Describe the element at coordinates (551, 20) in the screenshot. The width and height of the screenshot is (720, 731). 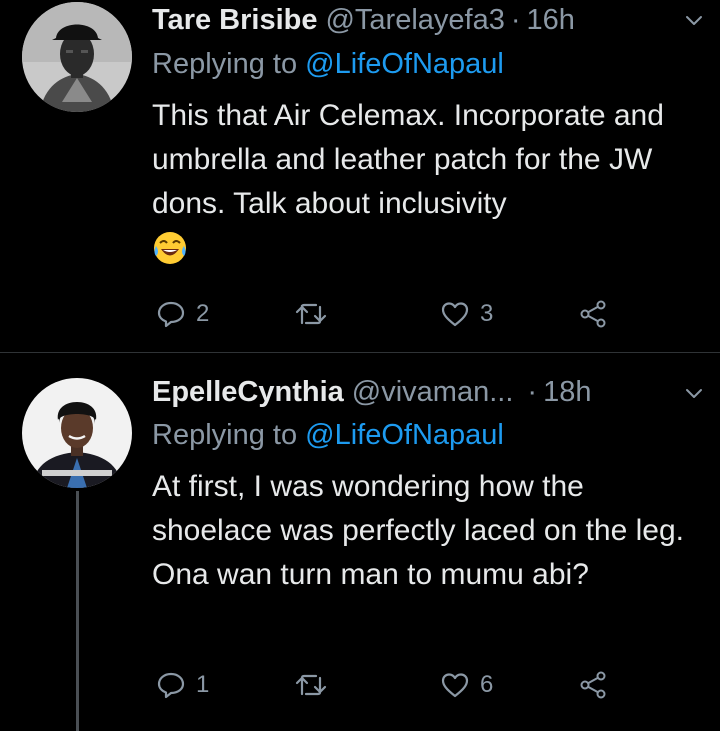
I see `timestamp: 16h` at that location.